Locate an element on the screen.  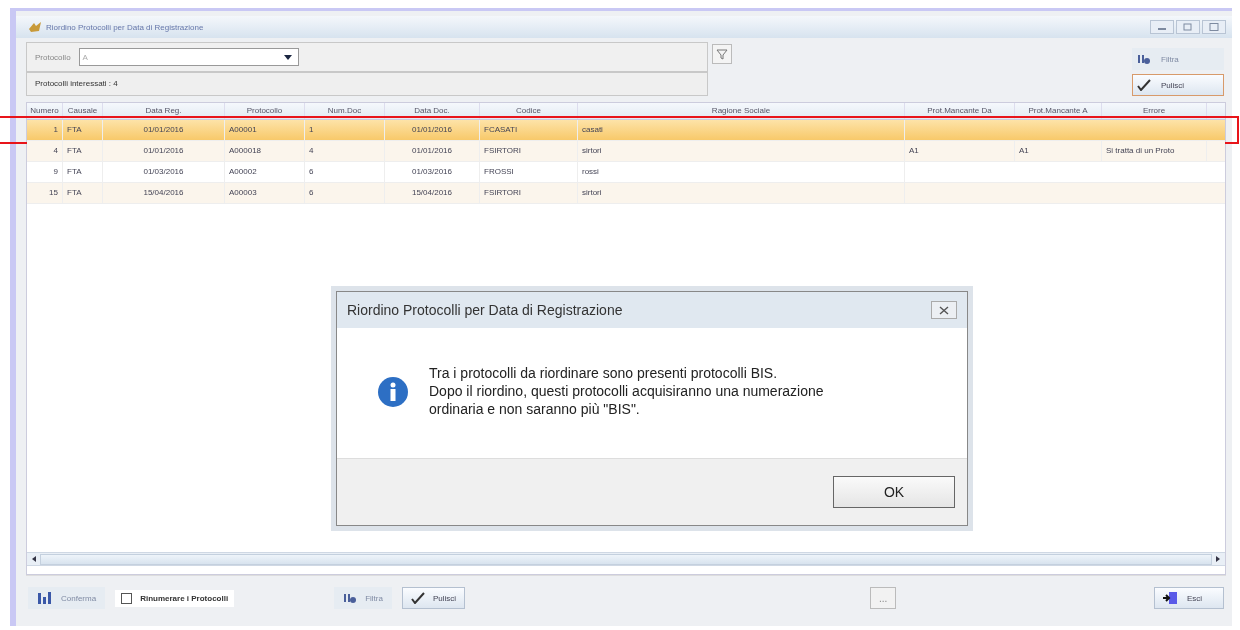
table-cell: casati is located at coordinates (592, 129).